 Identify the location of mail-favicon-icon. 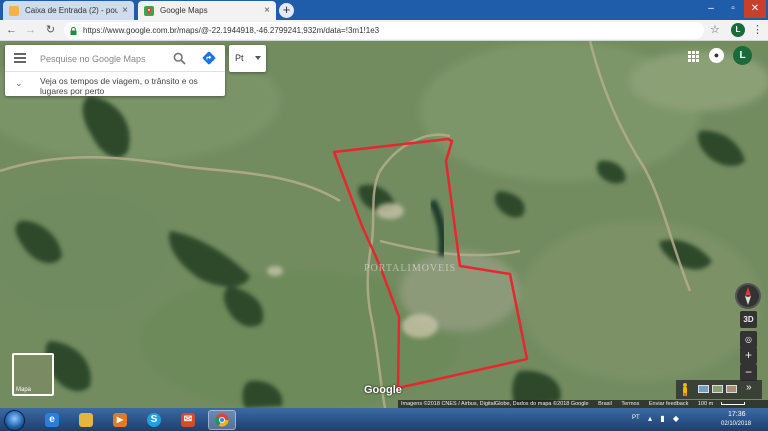
(14, 10).